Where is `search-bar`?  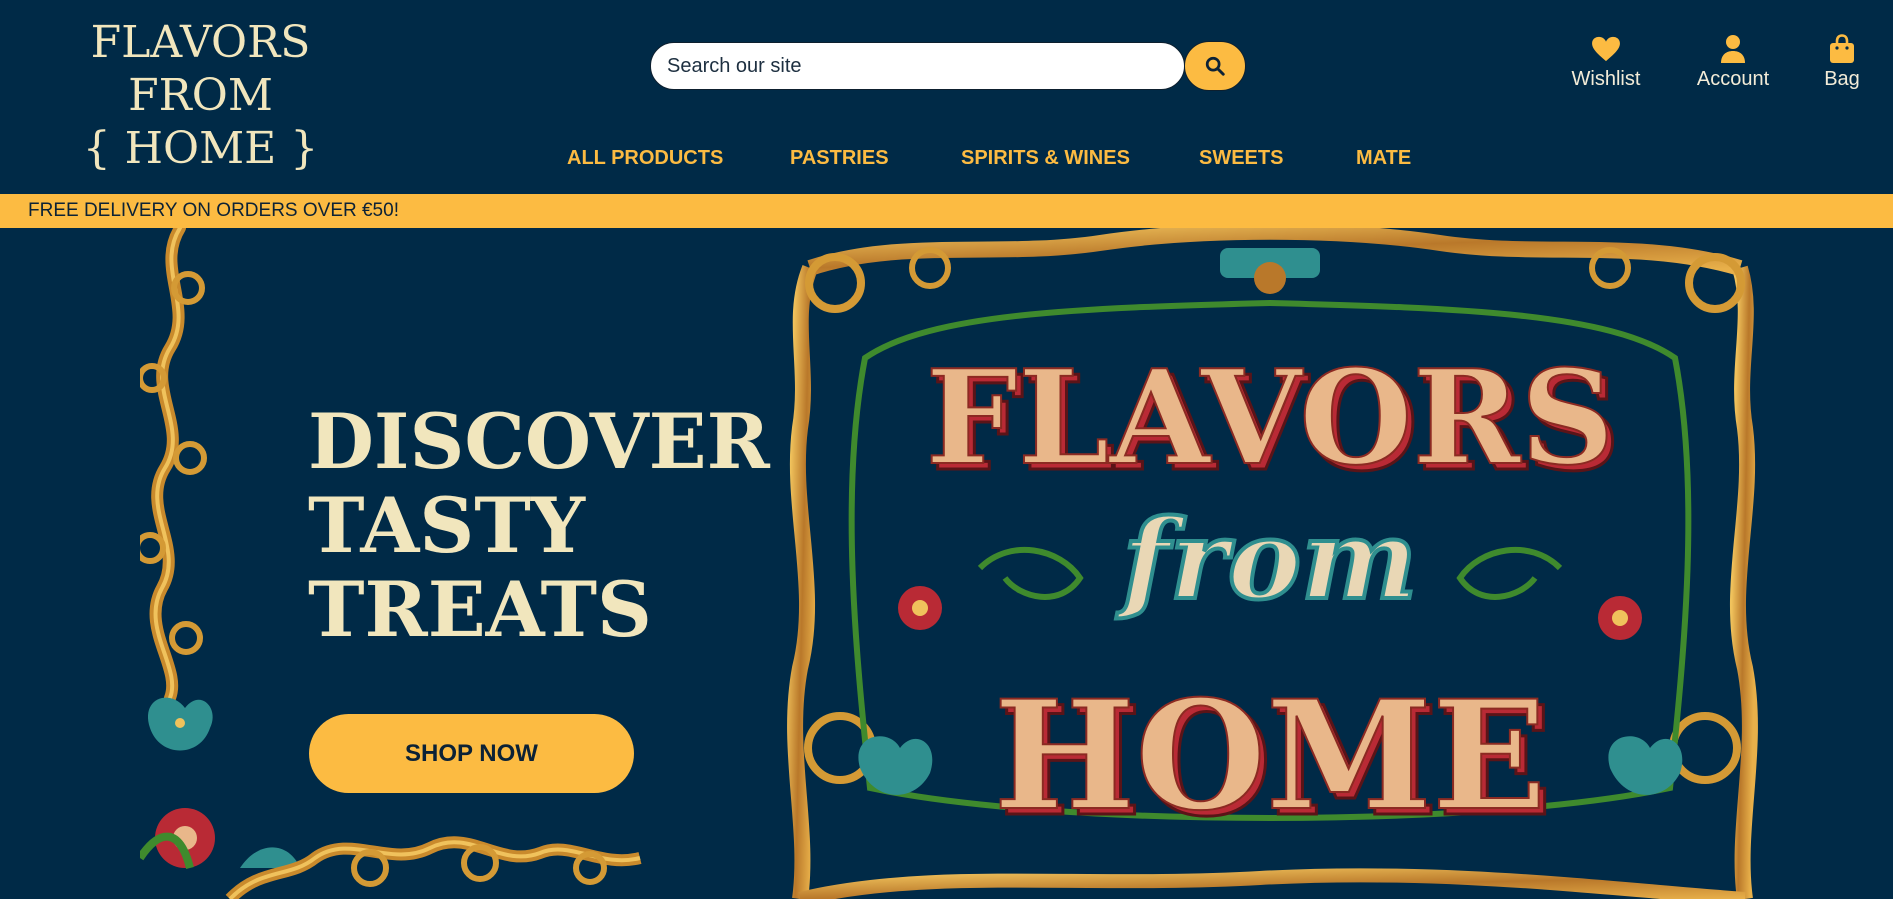
search-bar is located at coordinates (948, 66).